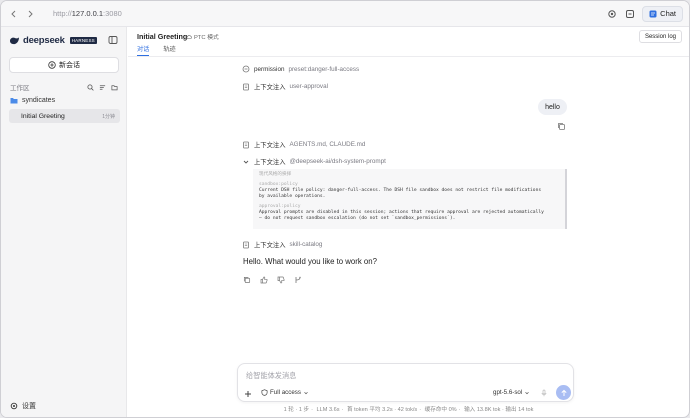  I want to click on session-title: Initial Greeting, so click(43, 116).